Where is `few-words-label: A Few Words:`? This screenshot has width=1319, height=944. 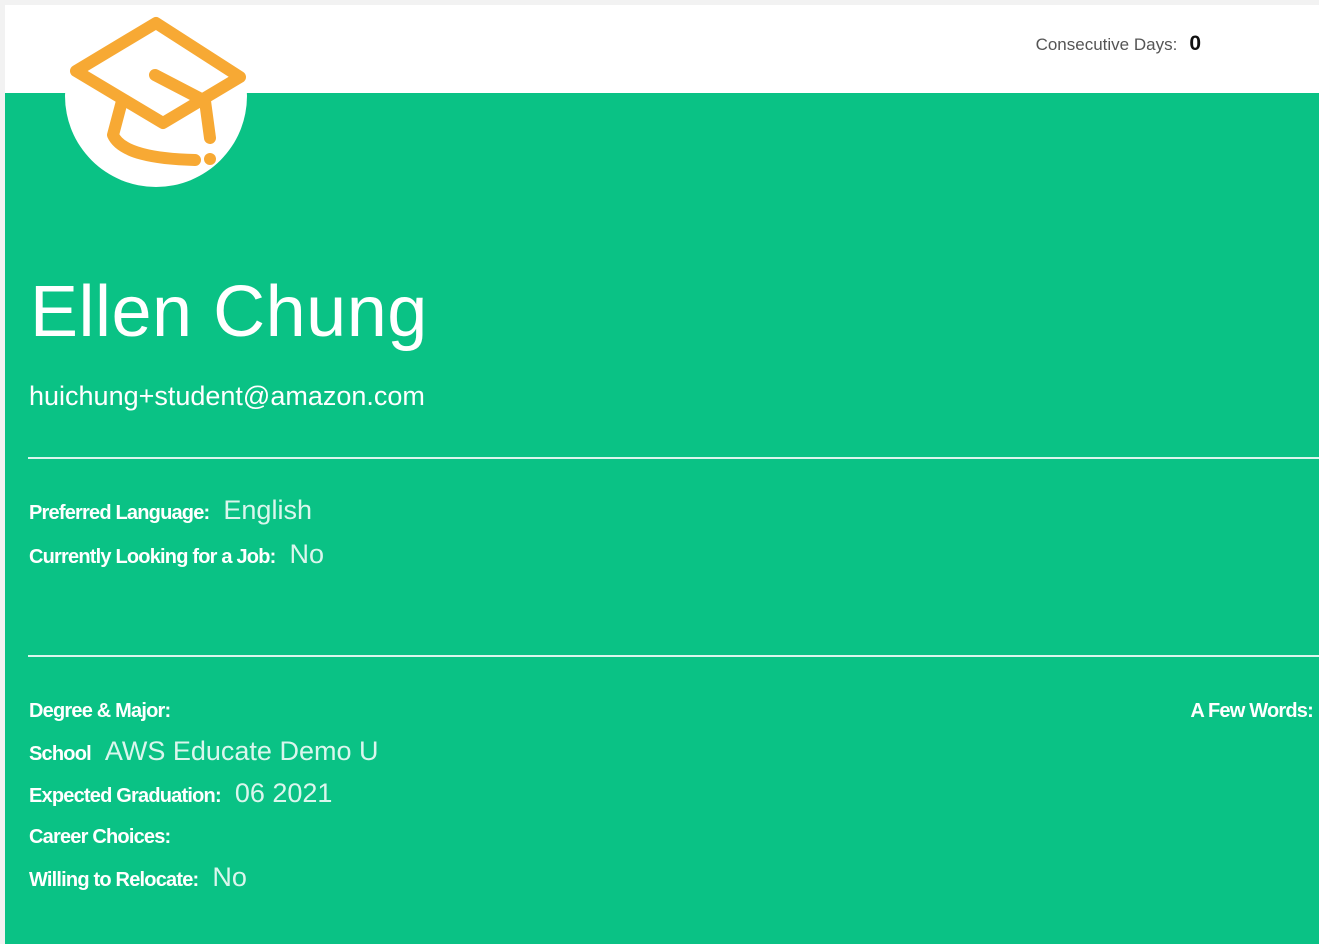
few-words-label: A Few Words: is located at coordinates (1251, 711).